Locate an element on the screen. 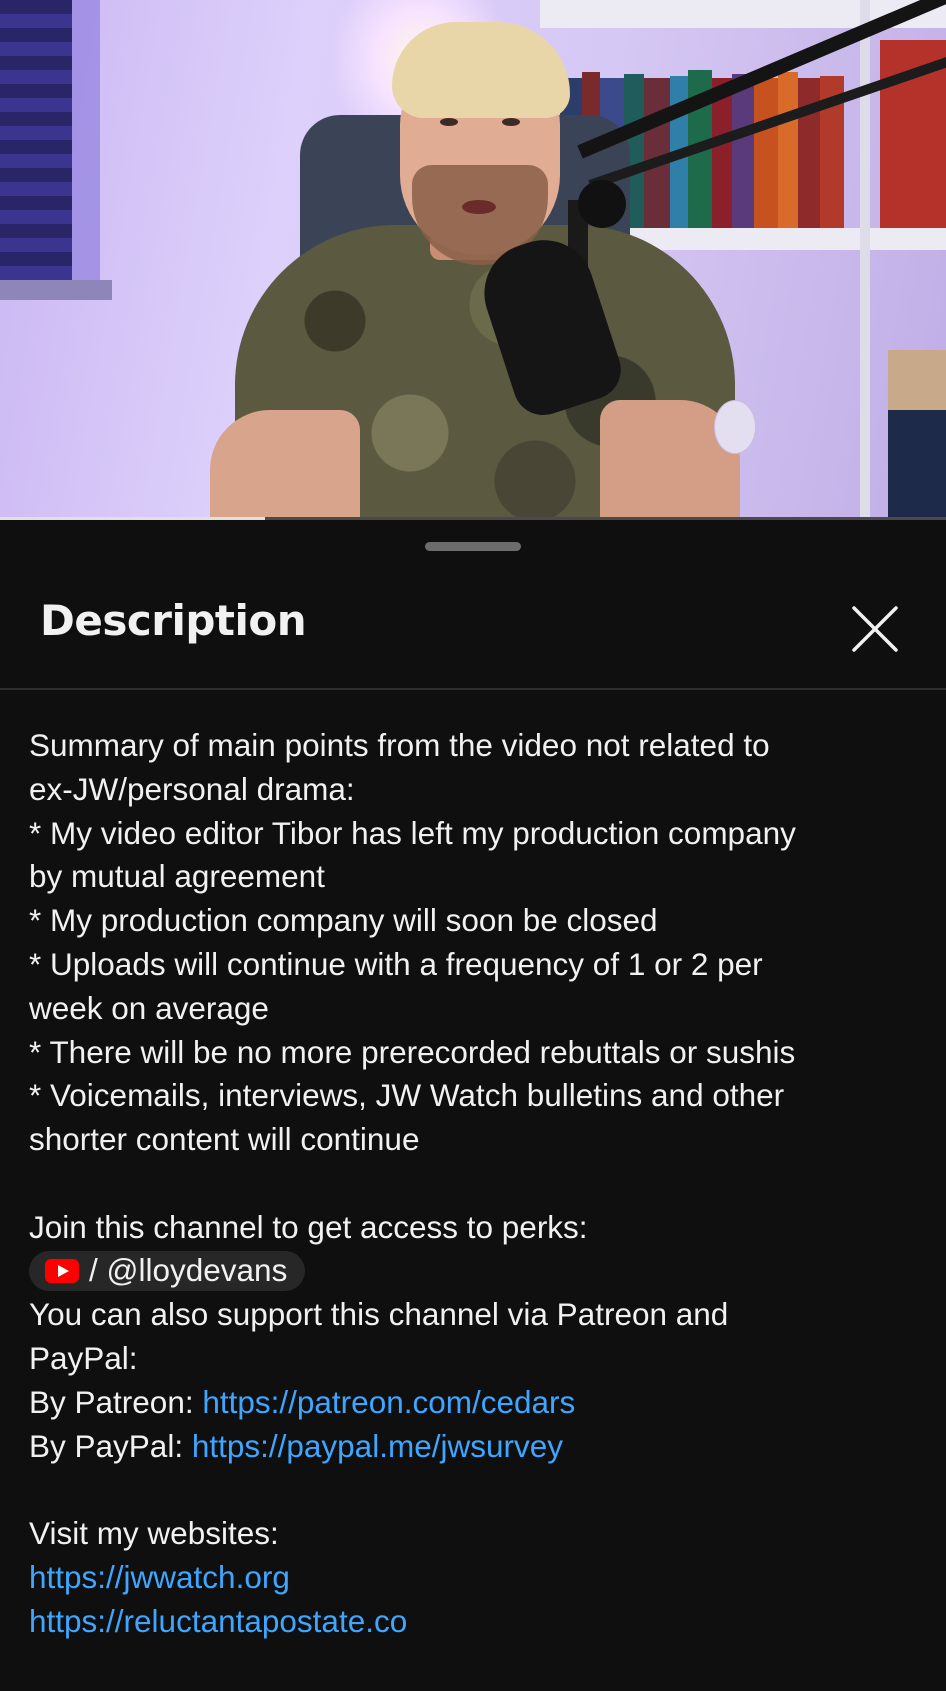  website-link-jwwatch: https://jwwatch.org is located at coordinates (159, 1577).